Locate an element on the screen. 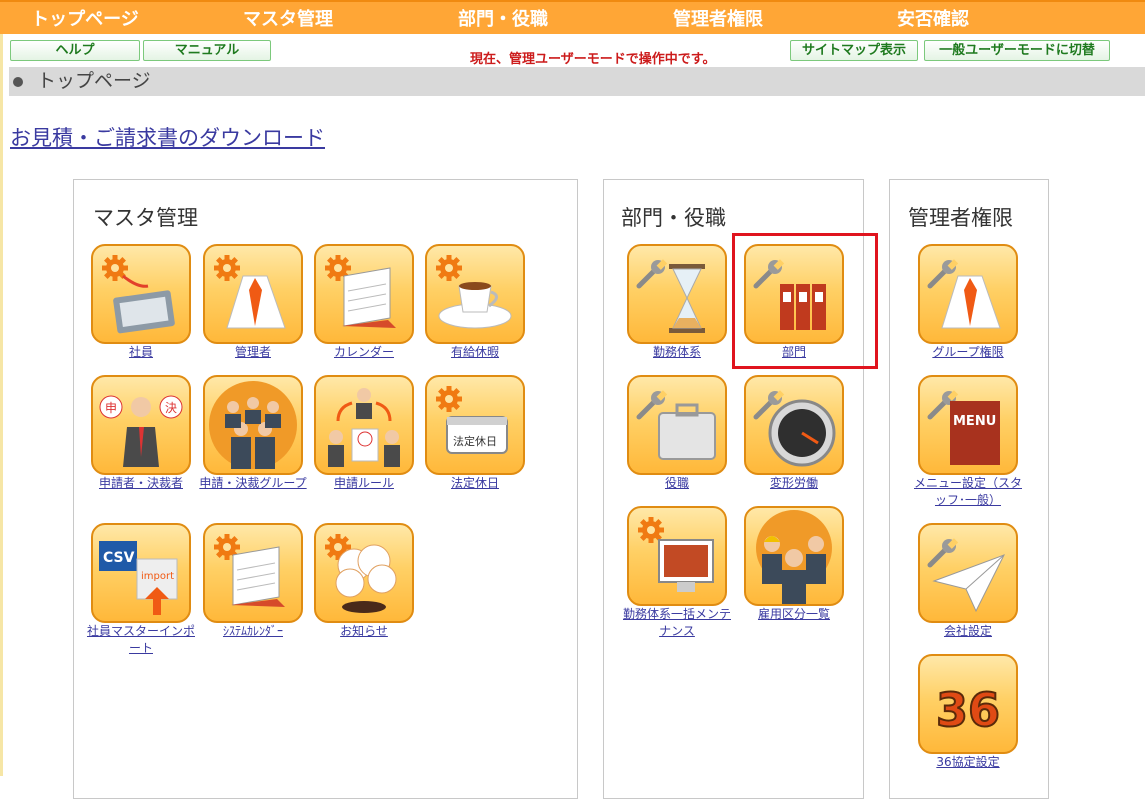 The height and width of the screenshot is (799, 1145). tile-employee-label: 社員 is located at coordinates (141, 352).